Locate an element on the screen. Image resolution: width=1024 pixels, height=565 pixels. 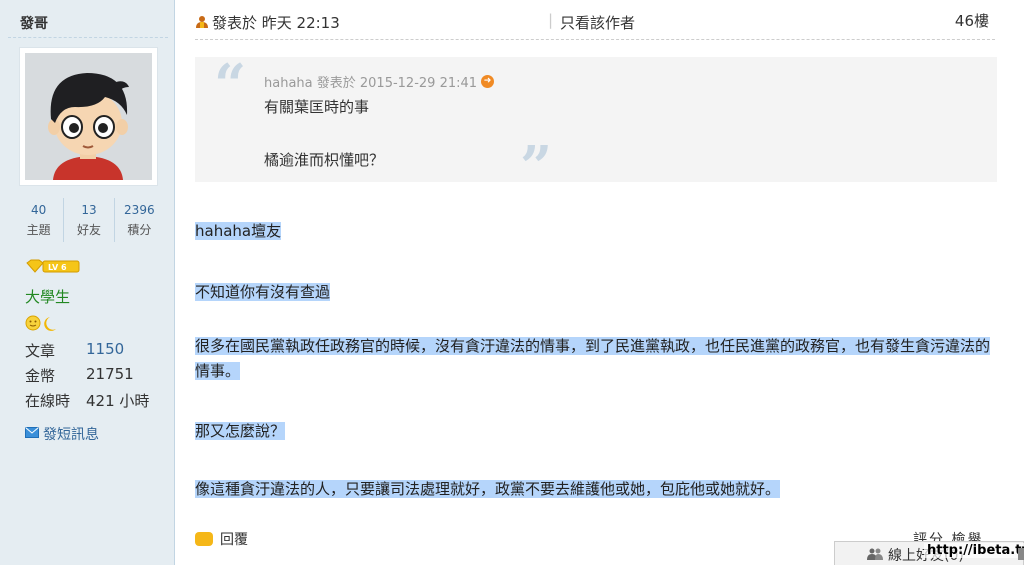
watermark-text: http://ibeta.tw is located at coordinates (974, 550).